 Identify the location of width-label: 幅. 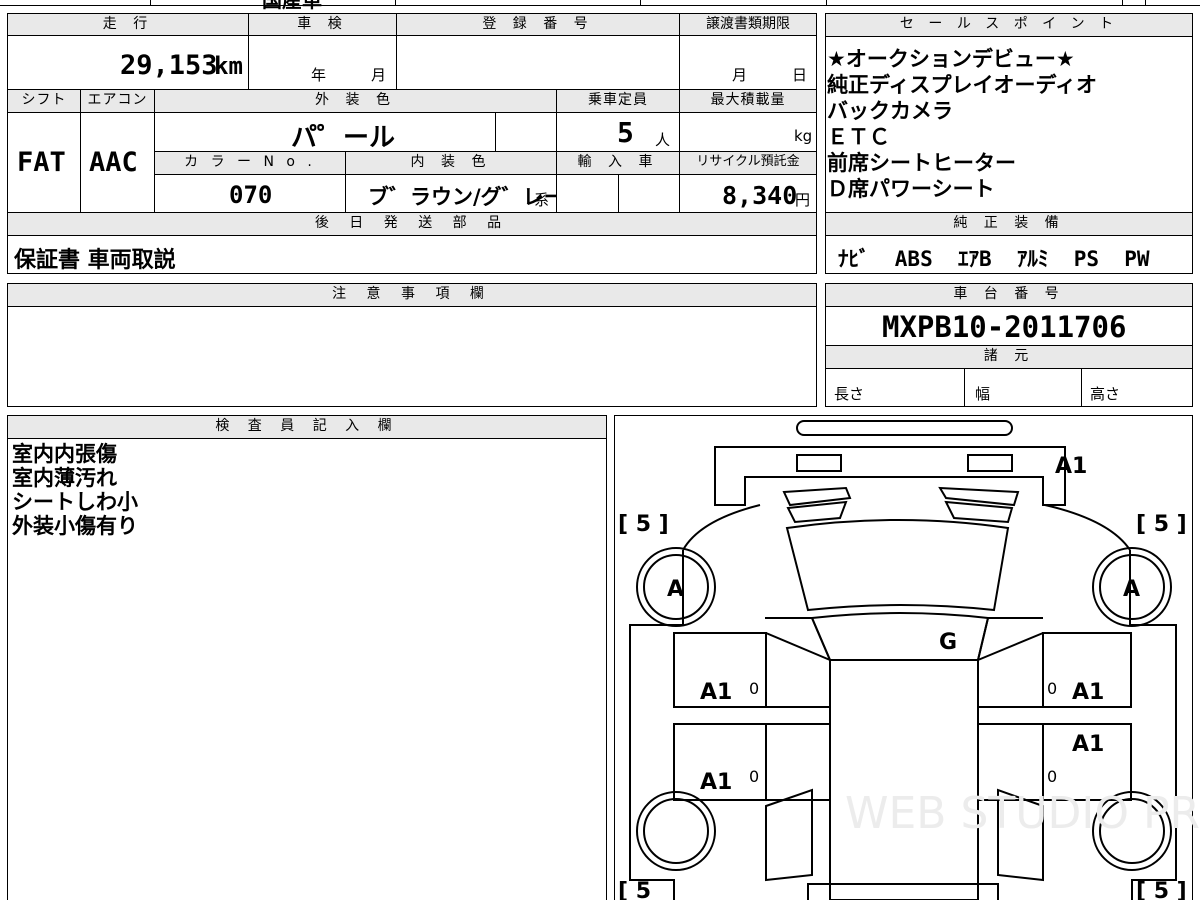
(983, 394).